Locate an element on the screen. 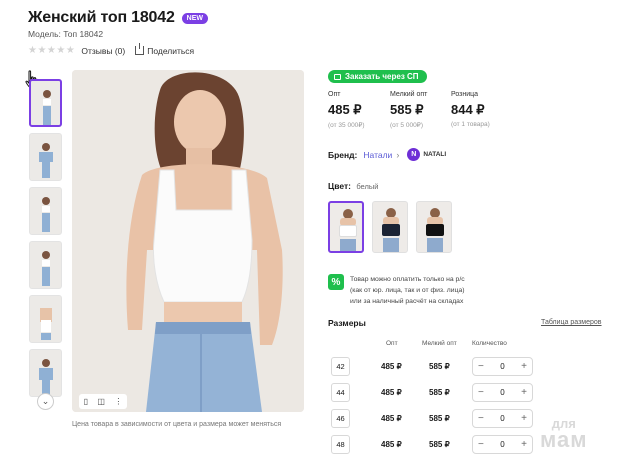 This screenshot has width=625, height=467. price-retail: Розница 844 ₽ (от 1 товара) is located at coordinates (470, 109).